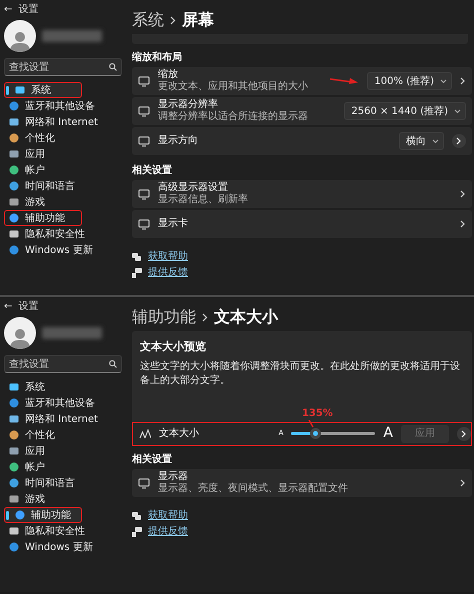 The width and height of the screenshot is (474, 594). What do you see at coordinates (179, 433) in the screenshot?
I see `row-title: 文本大小` at bounding box center [179, 433].